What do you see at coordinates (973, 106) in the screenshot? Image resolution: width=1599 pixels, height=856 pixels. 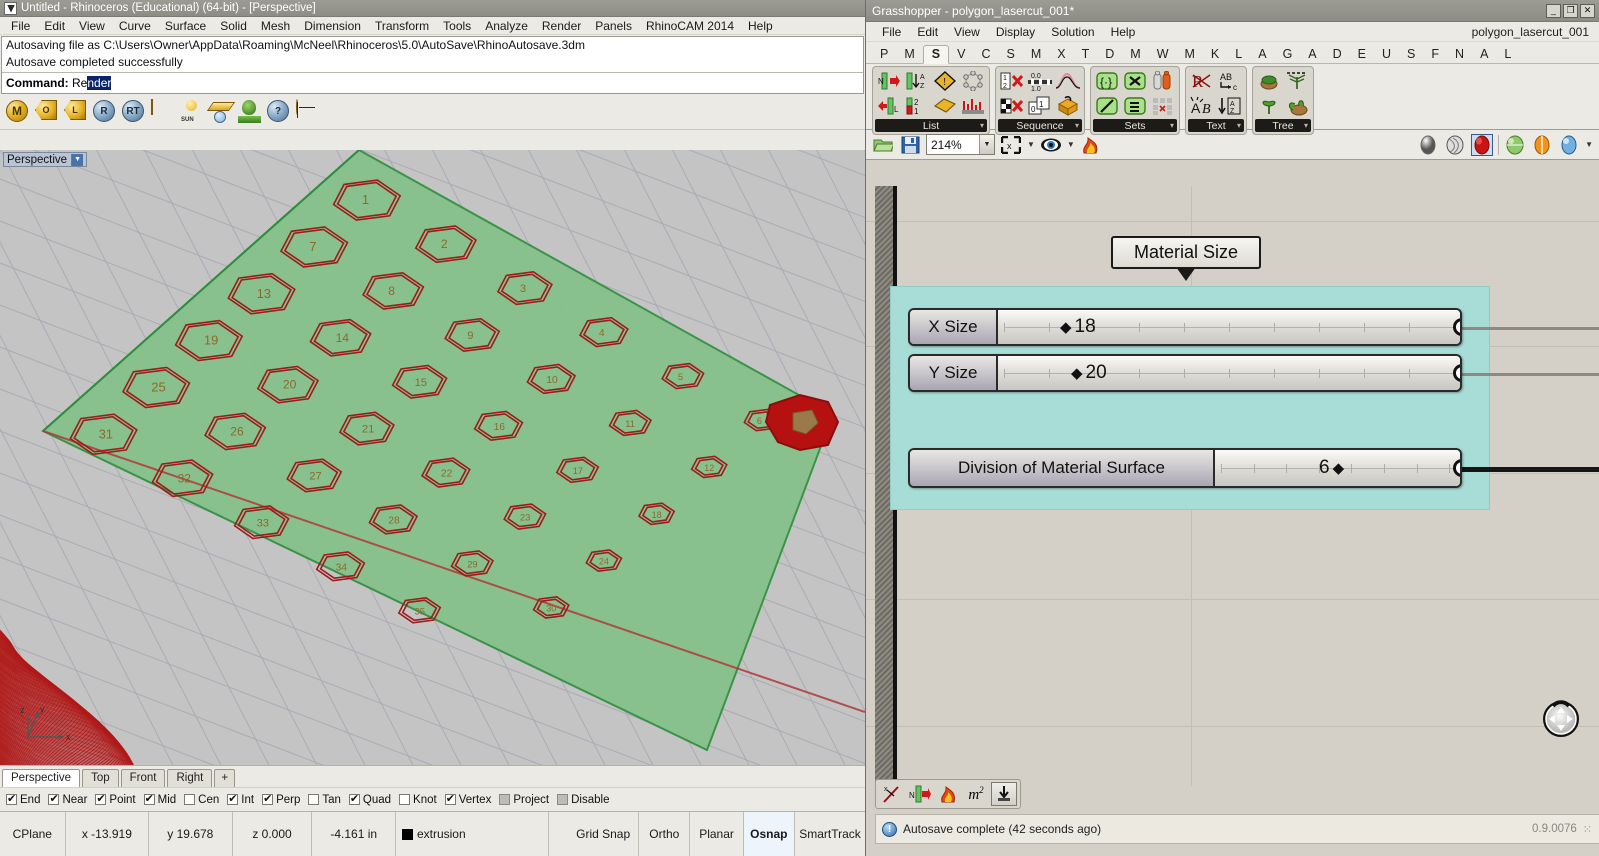 I see `dispatch-icon` at bounding box center [973, 106].